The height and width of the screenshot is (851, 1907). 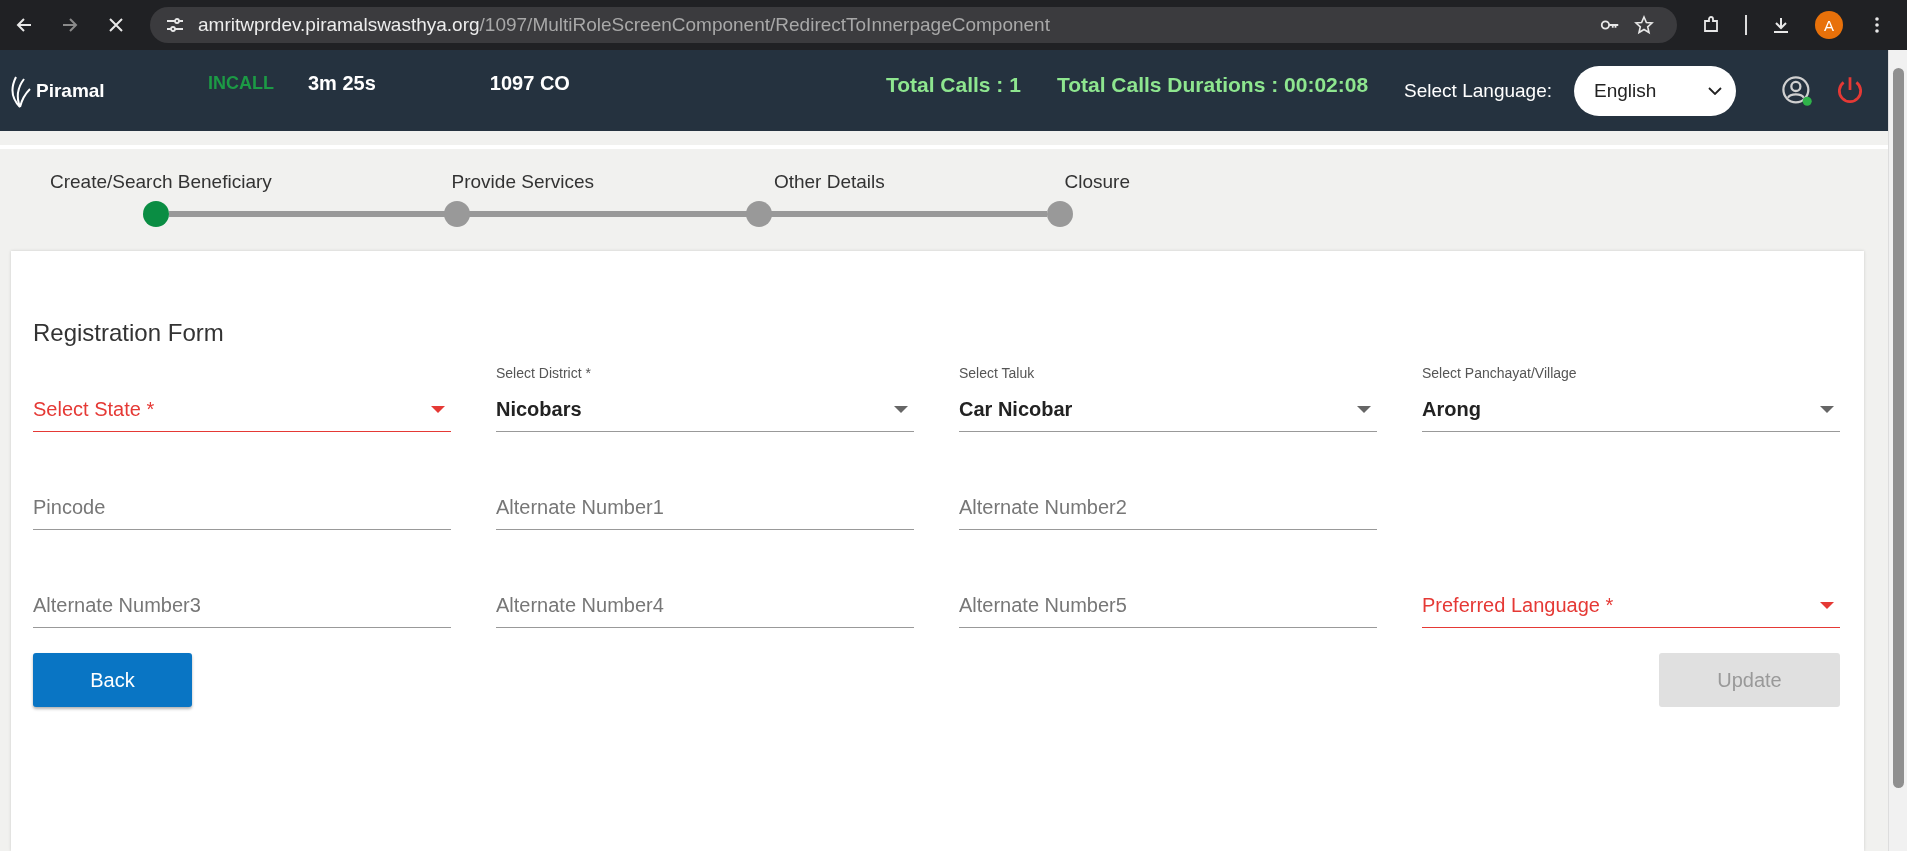 What do you see at coordinates (1711, 25) in the screenshot?
I see `extensions-icon` at bounding box center [1711, 25].